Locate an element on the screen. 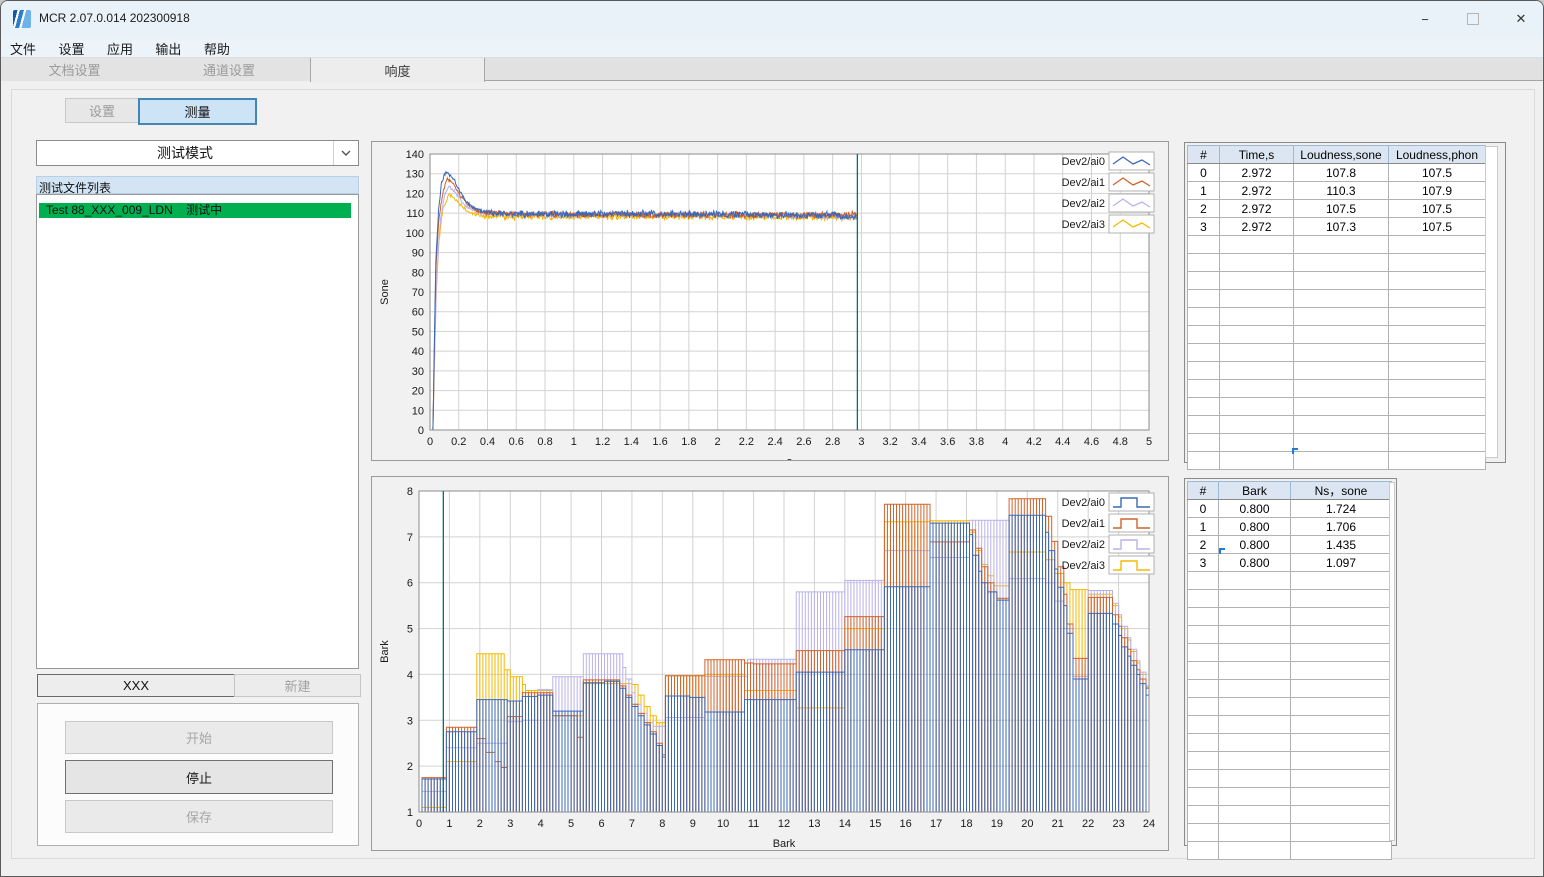 The image size is (1544, 877). loudness-table-header-2: Loudness,sone is located at coordinates (1341, 154).